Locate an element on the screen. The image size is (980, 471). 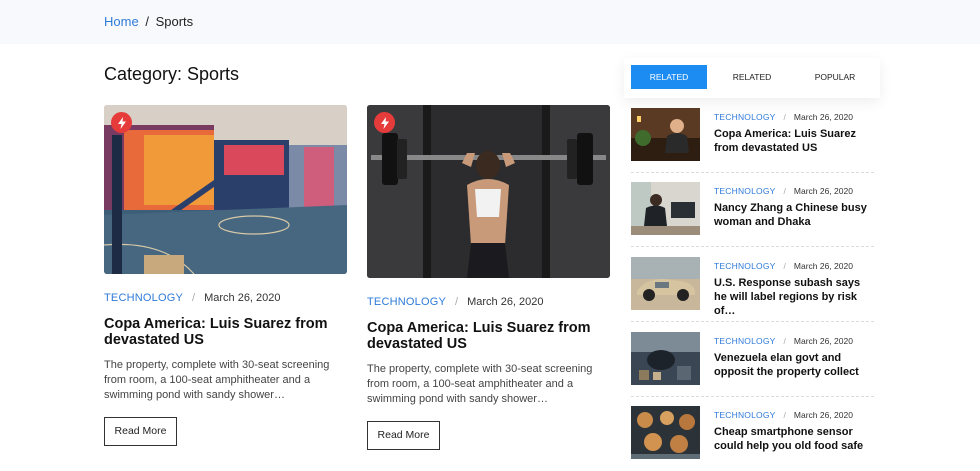
page-title: Category: Sports is located at coordinates (172, 74).